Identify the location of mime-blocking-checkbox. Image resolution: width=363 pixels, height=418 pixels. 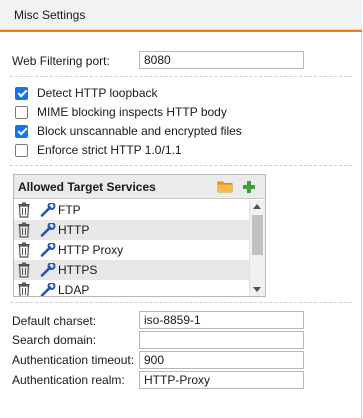
(21, 112).